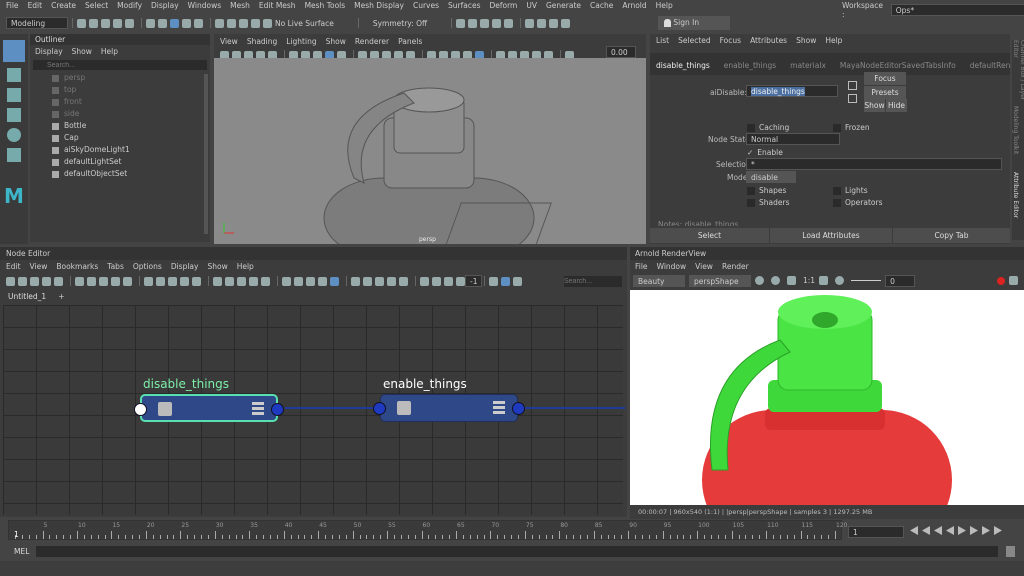  What do you see at coordinates (14, 115) in the screenshot?
I see `move-tool-icon` at bounding box center [14, 115].